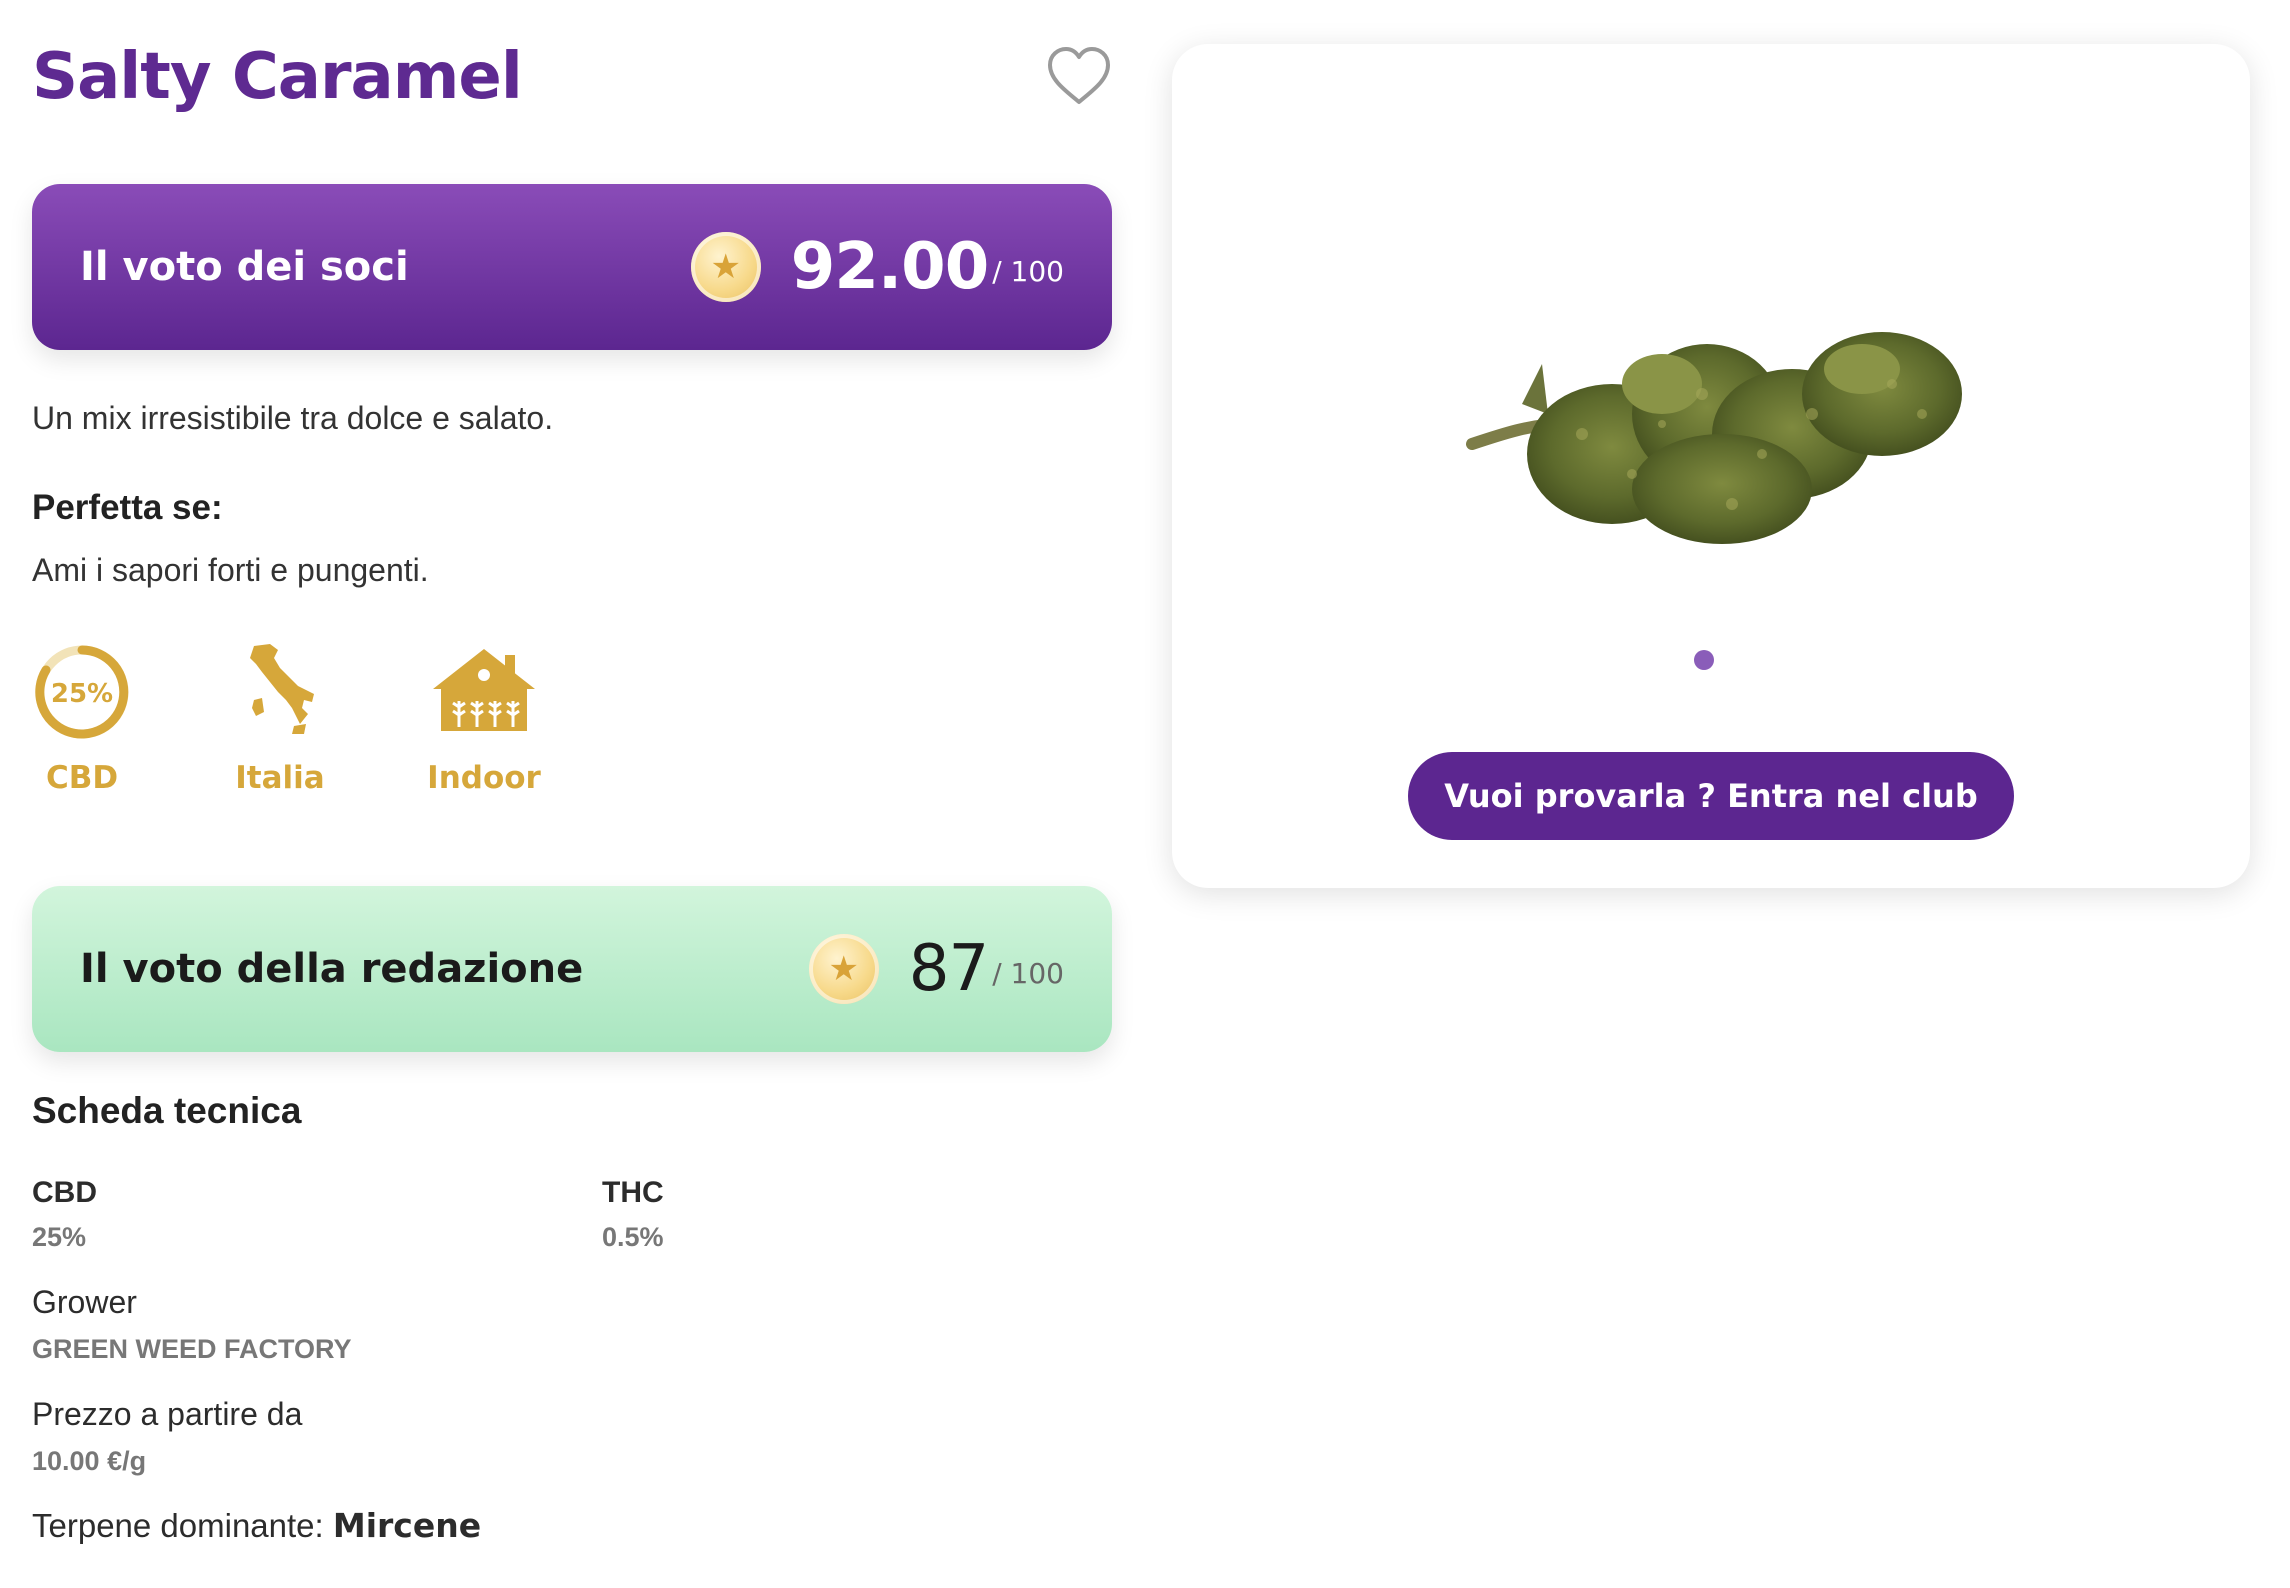  I want to click on spec-terpene-value: Mircene, so click(407, 1525).